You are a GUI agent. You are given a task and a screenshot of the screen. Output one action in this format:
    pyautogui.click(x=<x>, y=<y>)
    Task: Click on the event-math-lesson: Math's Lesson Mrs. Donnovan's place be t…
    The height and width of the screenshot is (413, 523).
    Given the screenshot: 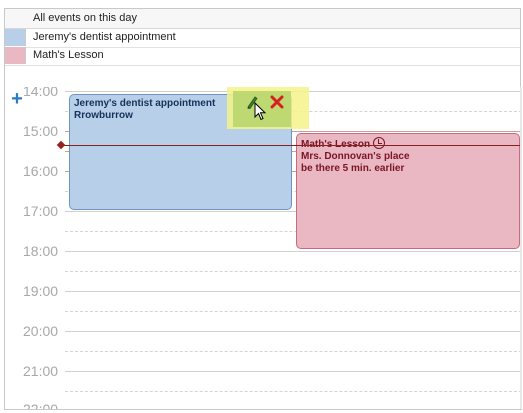 What is the action you would take?
    pyautogui.click(x=408, y=191)
    